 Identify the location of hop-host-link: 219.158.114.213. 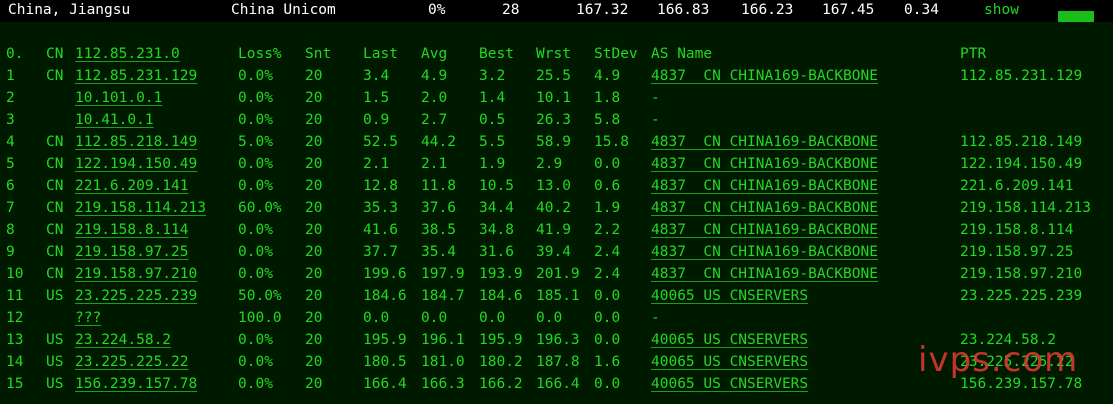
(140, 208).